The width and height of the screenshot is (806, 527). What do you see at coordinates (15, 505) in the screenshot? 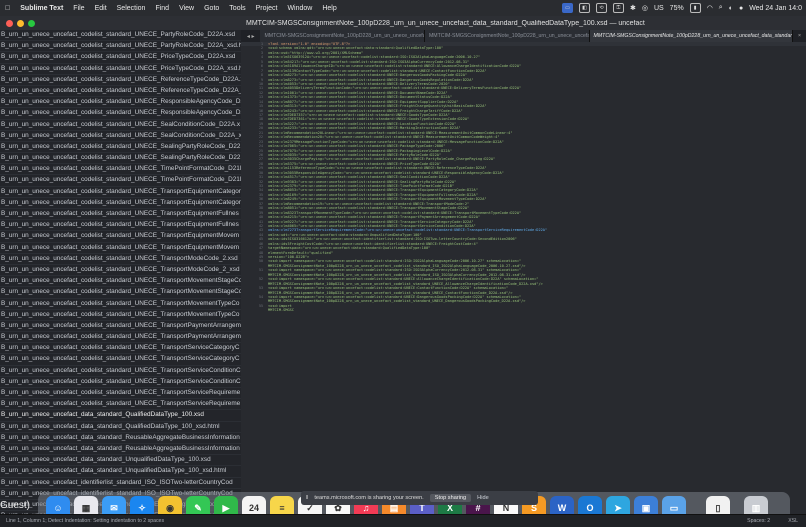
I see `guest-label: Guest)` at bounding box center [15, 505].